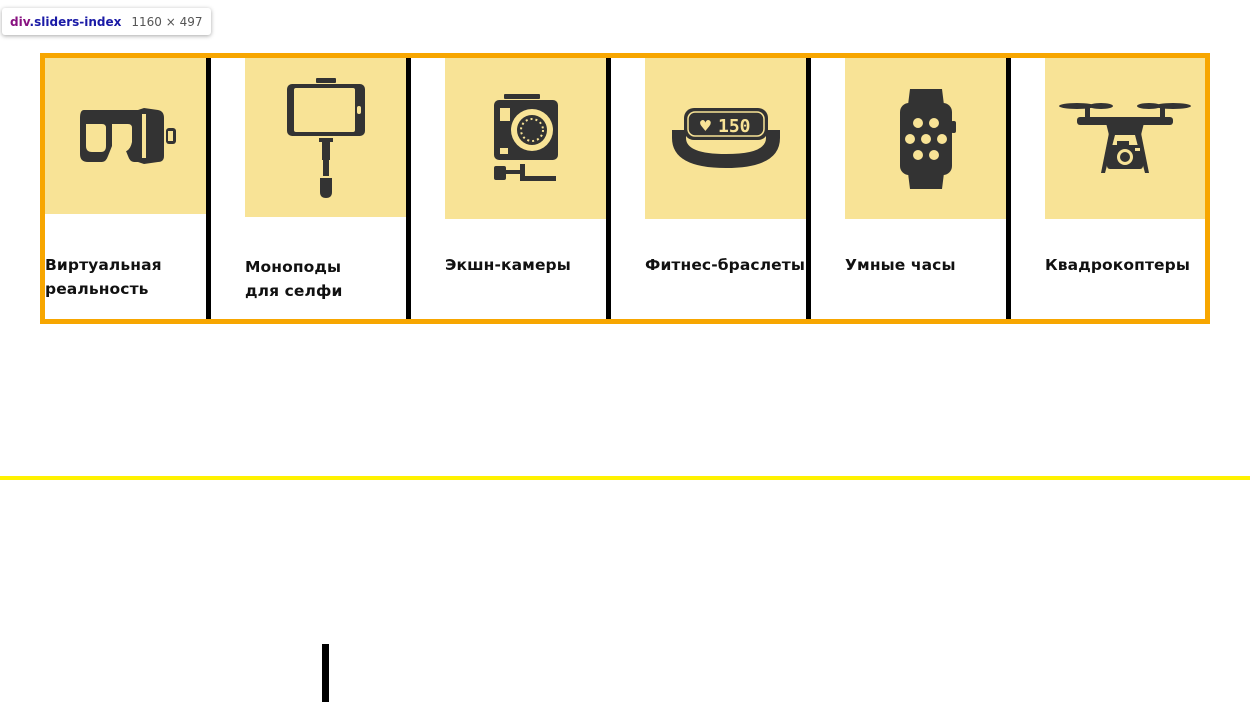 The image size is (1250, 702). Describe the element at coordinates (725, 265) in the screenshot. I see `category-label: Фитнес-браслеты` at that location.